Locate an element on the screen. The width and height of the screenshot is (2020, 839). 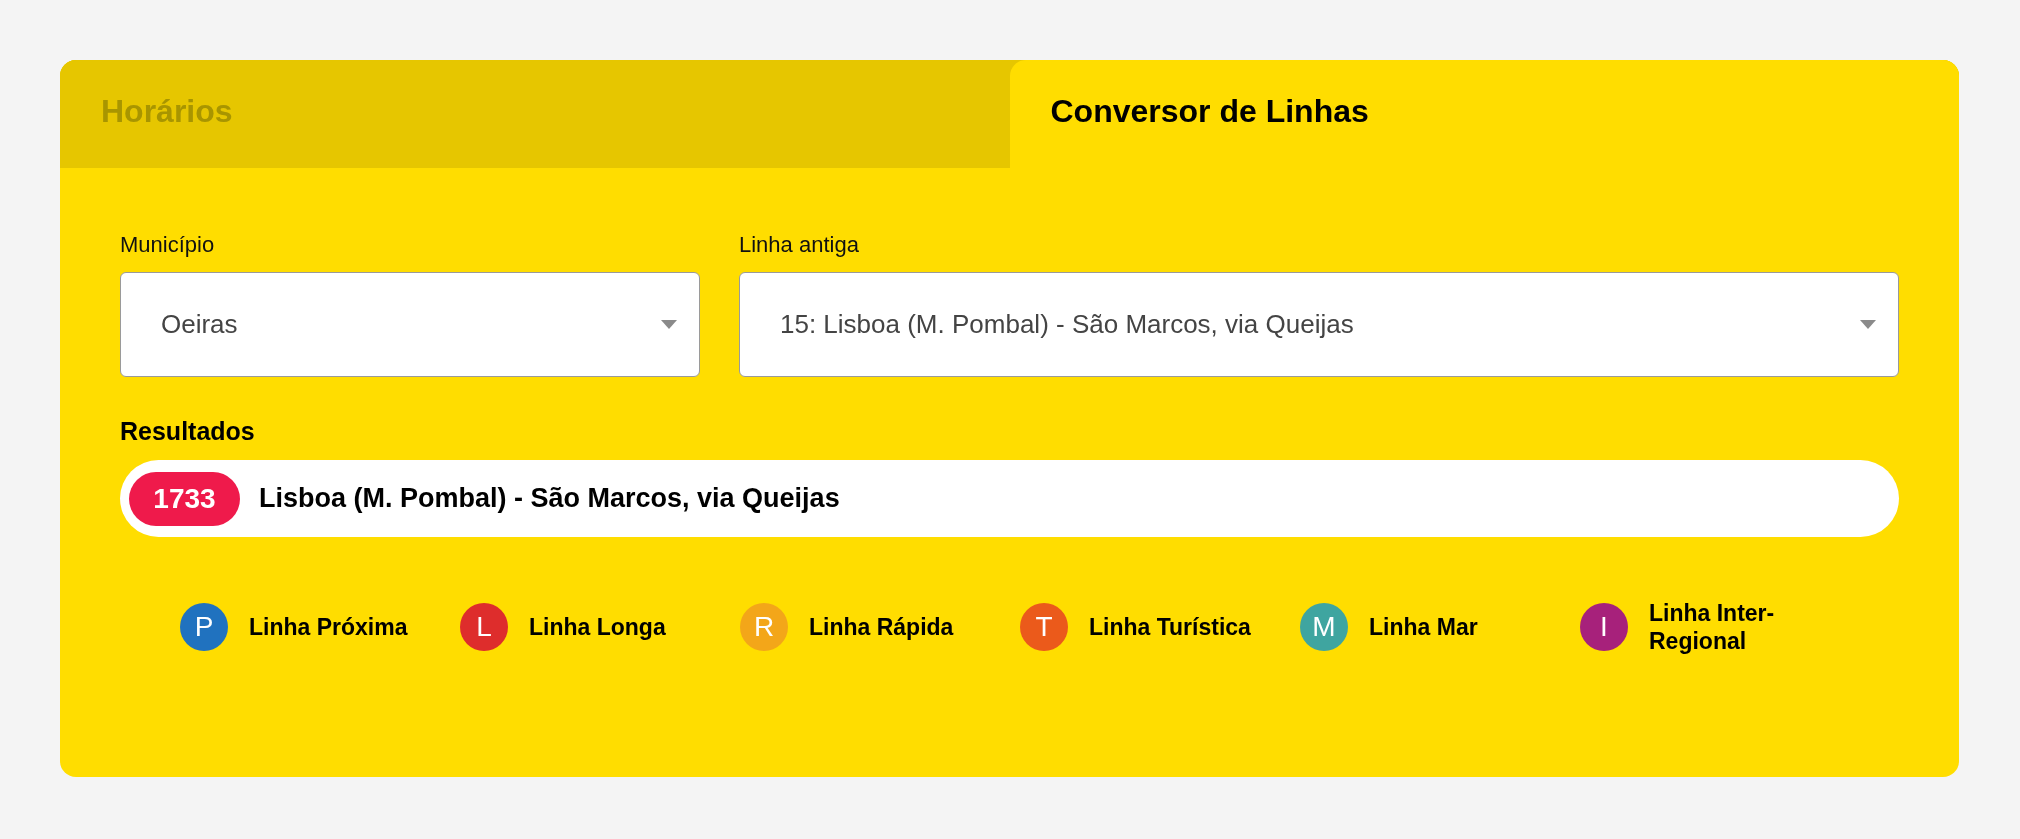
results-heading: Resultados is located at coordinates (188, 431).